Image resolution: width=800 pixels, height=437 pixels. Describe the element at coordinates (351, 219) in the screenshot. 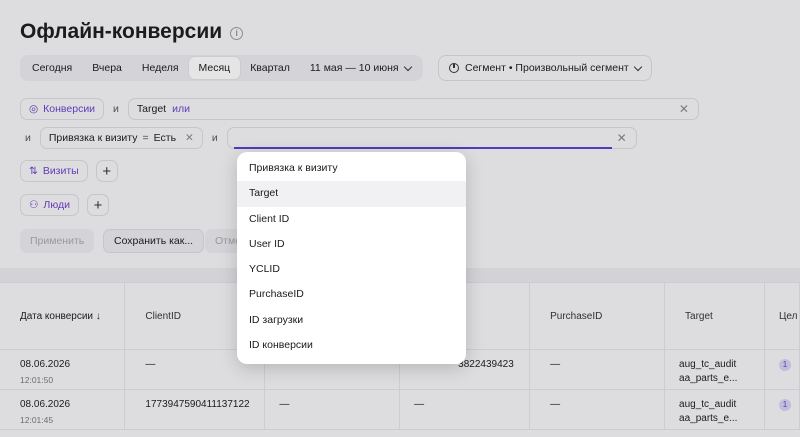

I see `dropdown-item-client-id: Client ID` at that location.